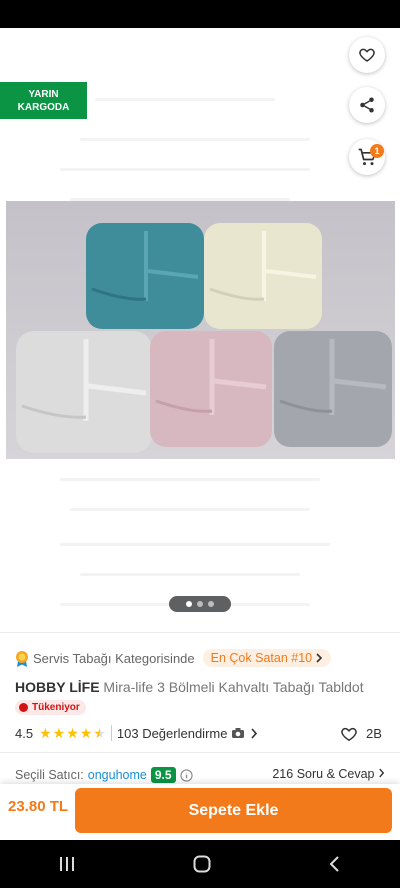 The width and height of the screenshot is (400, 888). What do you see at coordinates (200, 752) in the screenshot?
I see `divider` at bounding box center [200, 752].